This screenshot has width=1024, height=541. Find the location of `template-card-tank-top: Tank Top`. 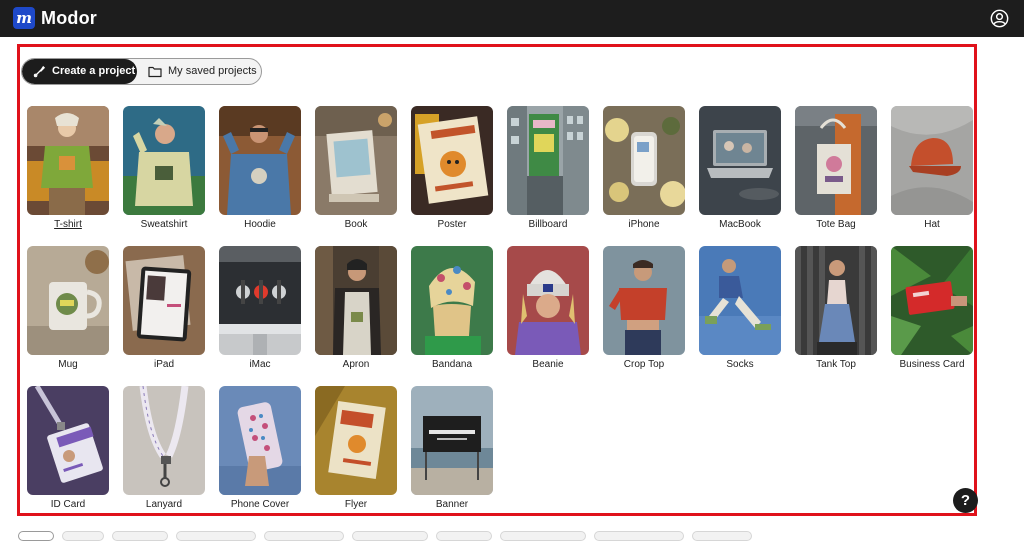

template-card-tank-top: Tank Top is located at coordinates (836, 308).